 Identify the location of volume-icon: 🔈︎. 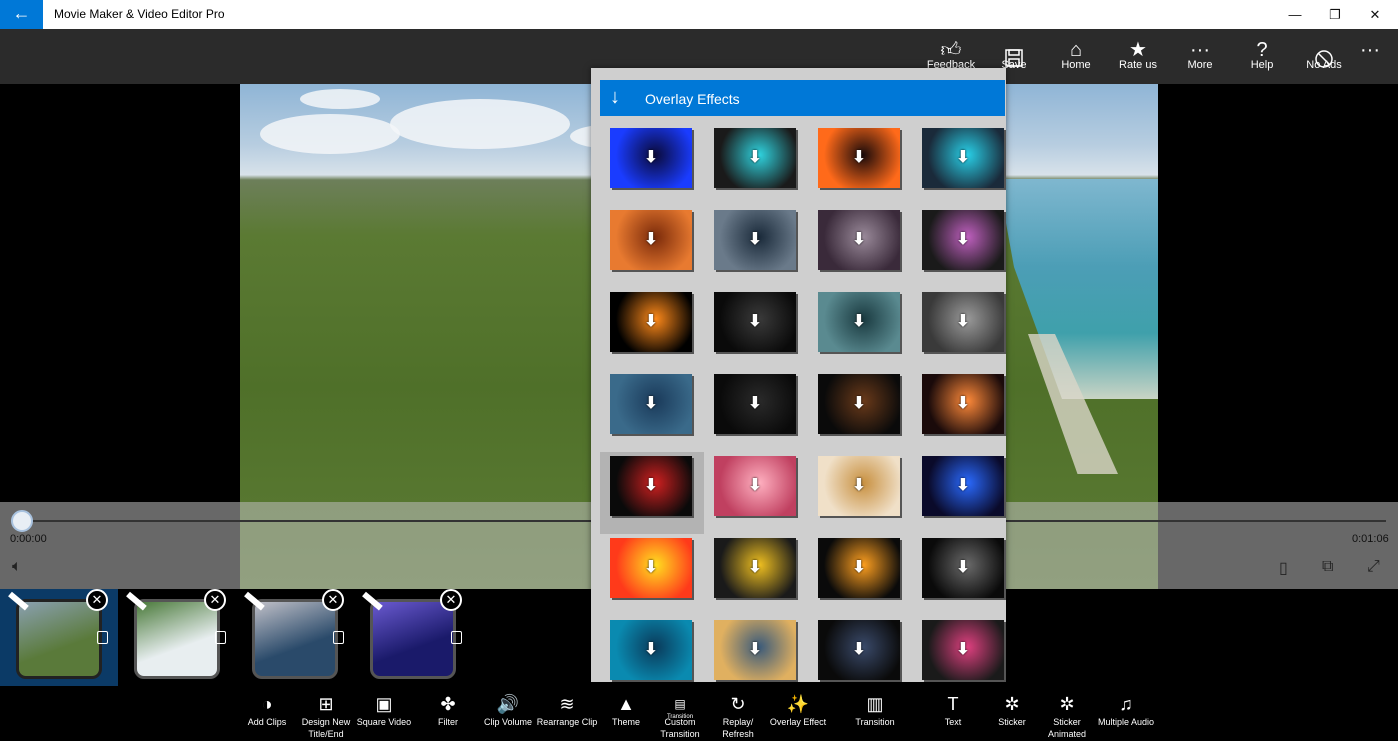
(17, 567).